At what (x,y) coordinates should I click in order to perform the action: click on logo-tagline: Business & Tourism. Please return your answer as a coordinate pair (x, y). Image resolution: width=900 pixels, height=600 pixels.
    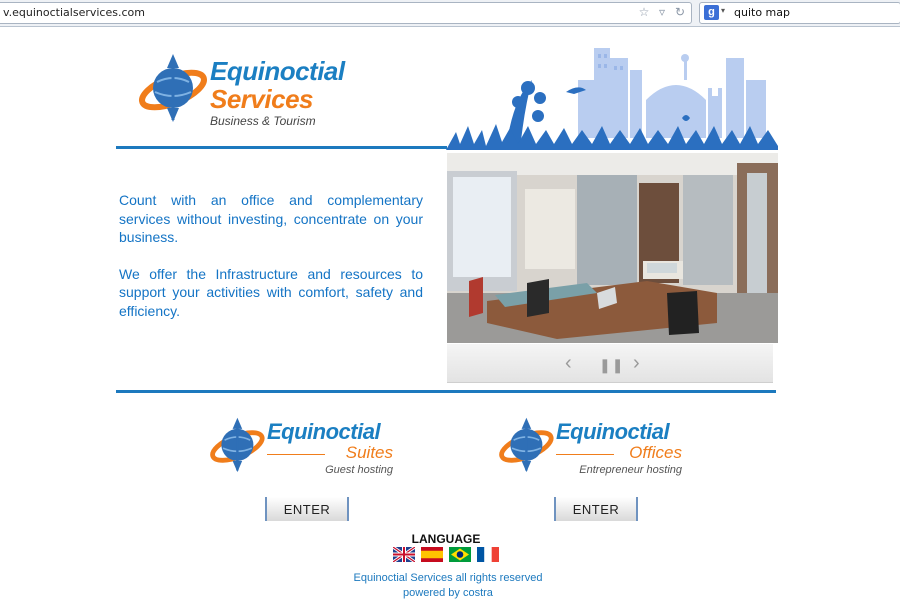
    Looking at the image, I should click on (263, 121).